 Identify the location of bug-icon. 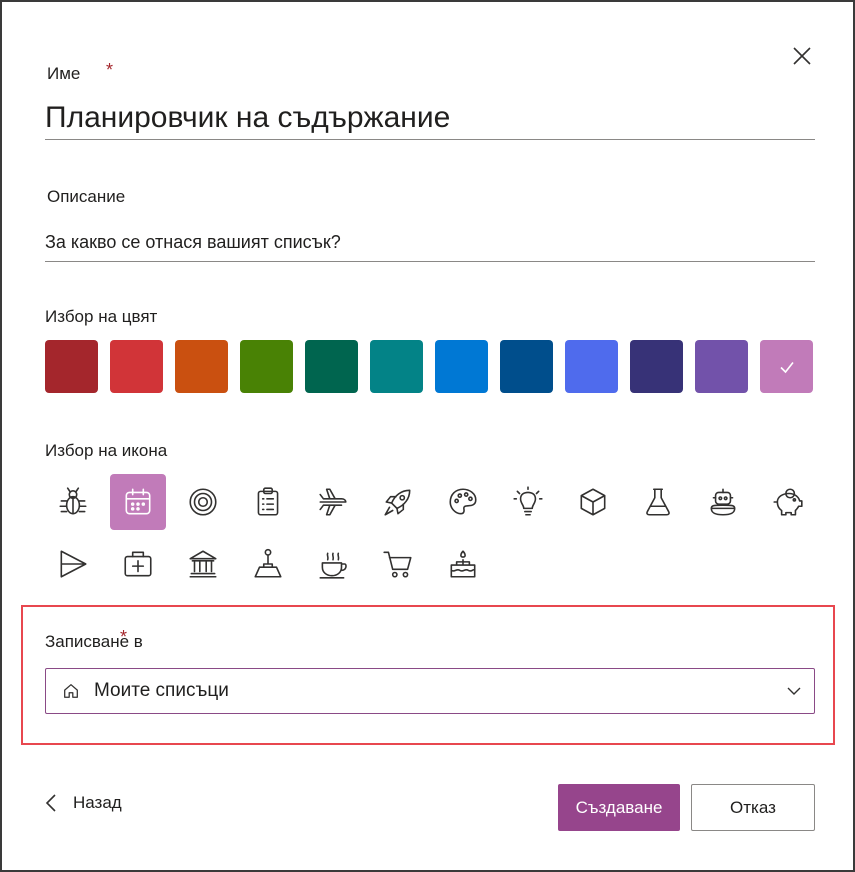
(73, 501).